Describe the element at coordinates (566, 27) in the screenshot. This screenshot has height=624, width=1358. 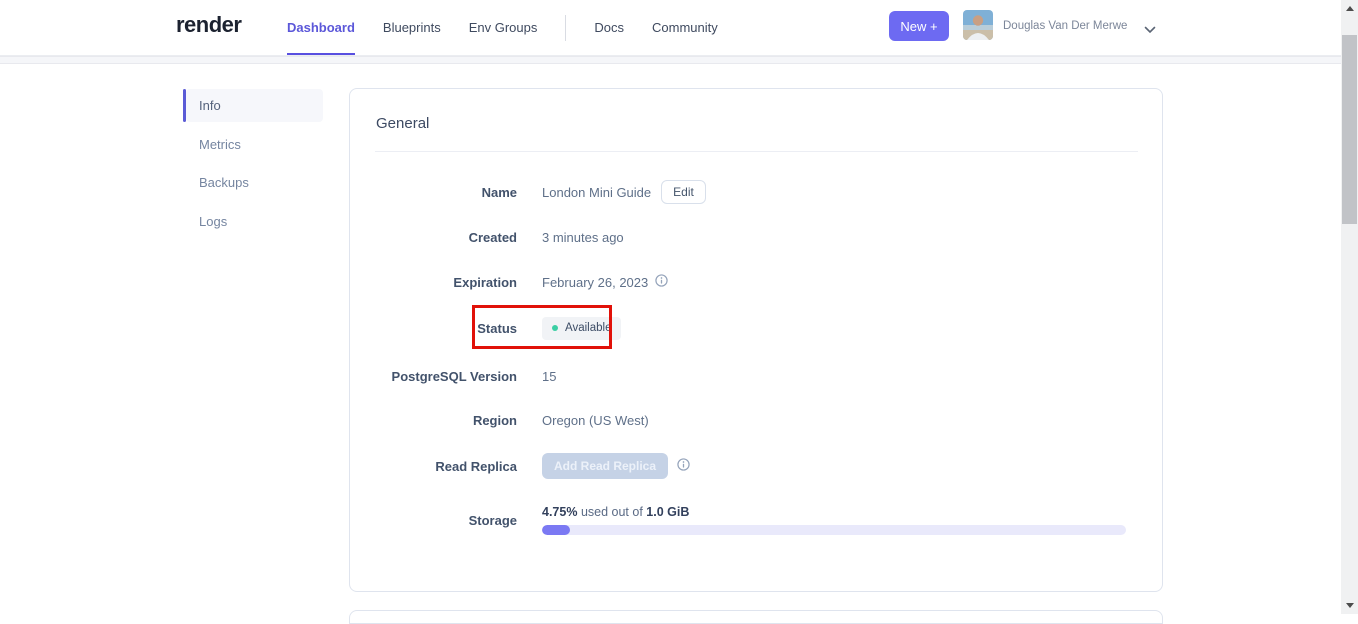
I see `nav-divider` at that location.